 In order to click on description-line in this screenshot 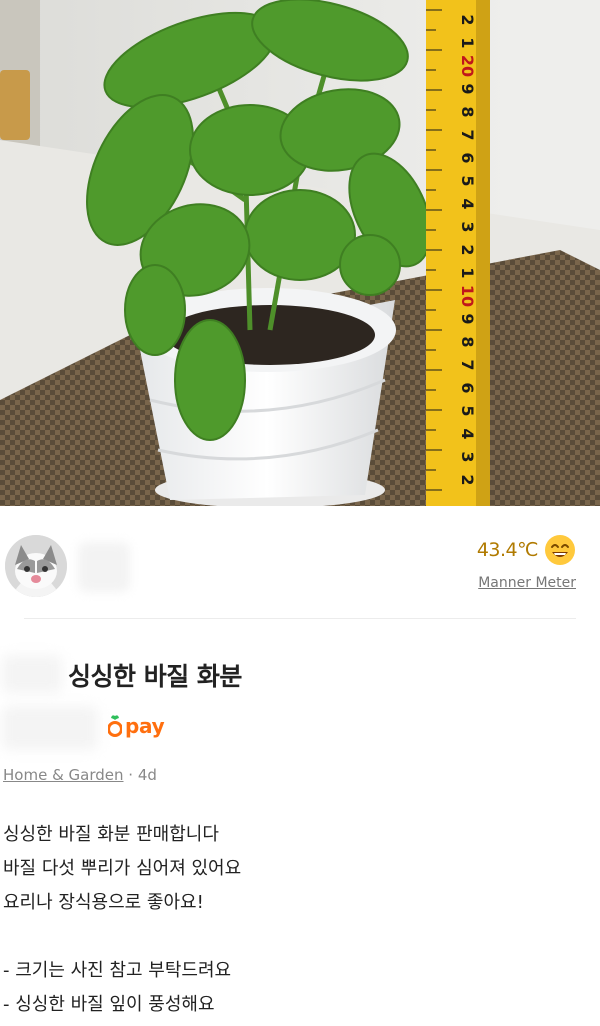, I will do `click(298, 937)`.